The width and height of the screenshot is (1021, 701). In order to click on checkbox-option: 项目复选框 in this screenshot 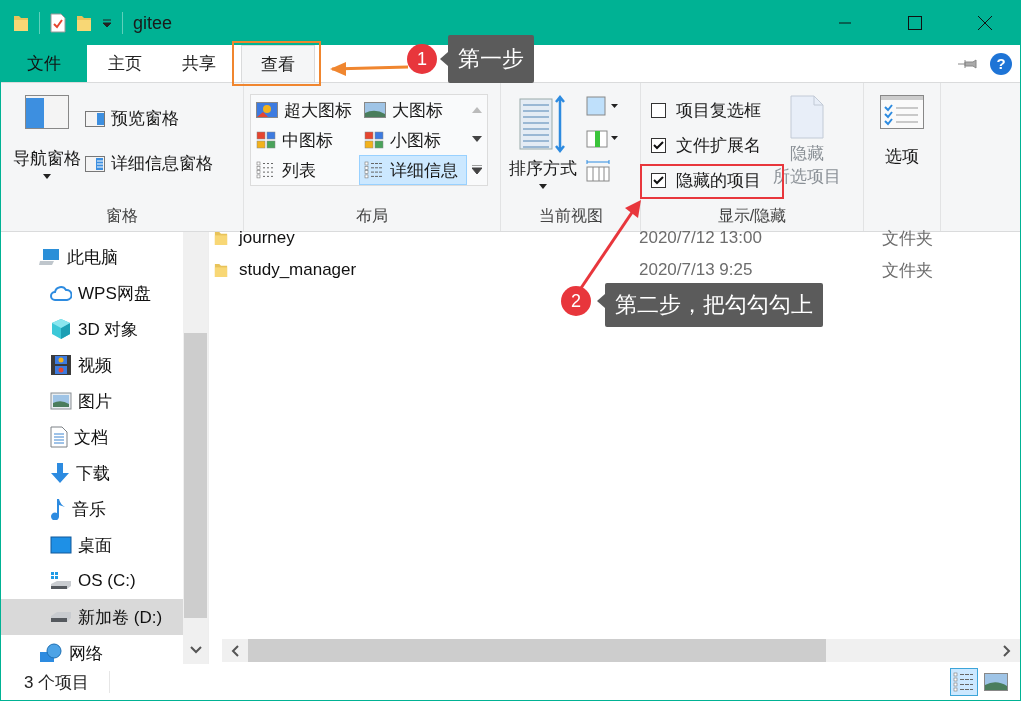, I will do `click(706, 110)`.